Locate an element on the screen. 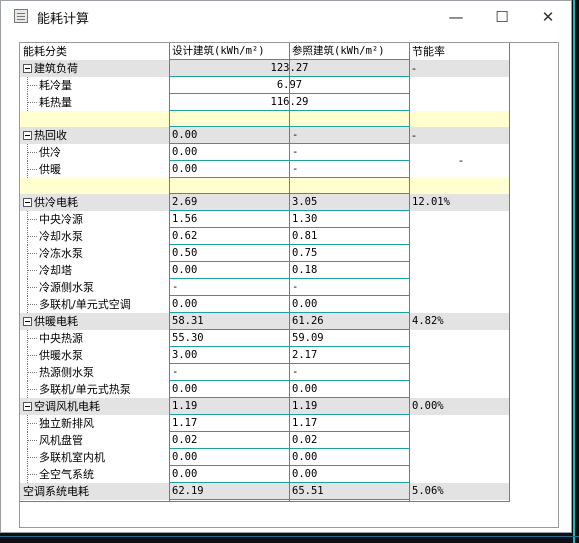  row-label: 冷却水泵 is located at coordinates (61, 236).